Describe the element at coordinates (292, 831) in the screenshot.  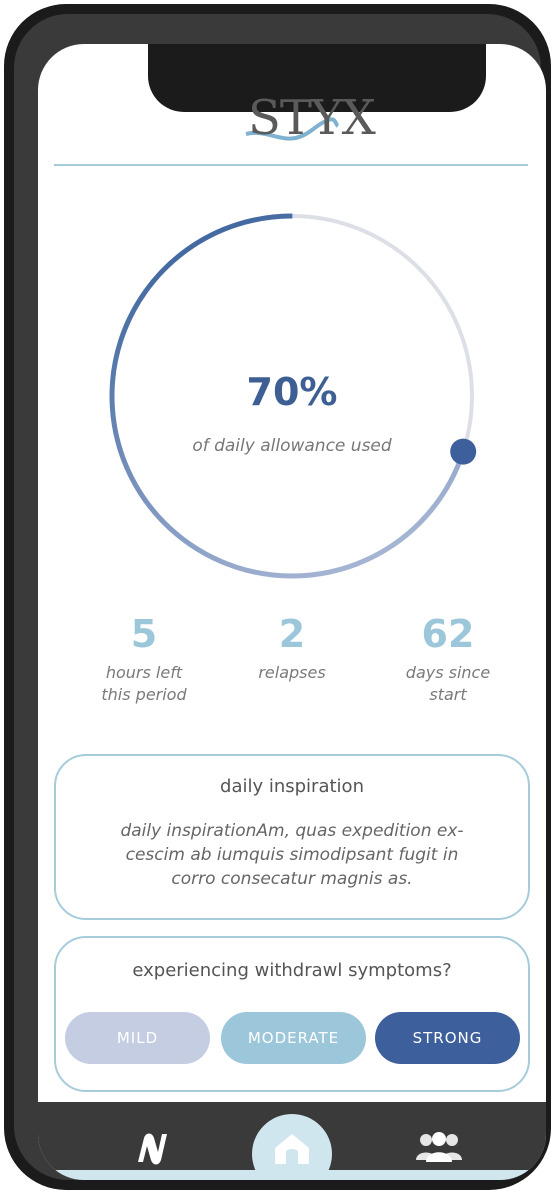
I see `inspiration-line: daily inspirationAm, quas expedition ex-` at that location.